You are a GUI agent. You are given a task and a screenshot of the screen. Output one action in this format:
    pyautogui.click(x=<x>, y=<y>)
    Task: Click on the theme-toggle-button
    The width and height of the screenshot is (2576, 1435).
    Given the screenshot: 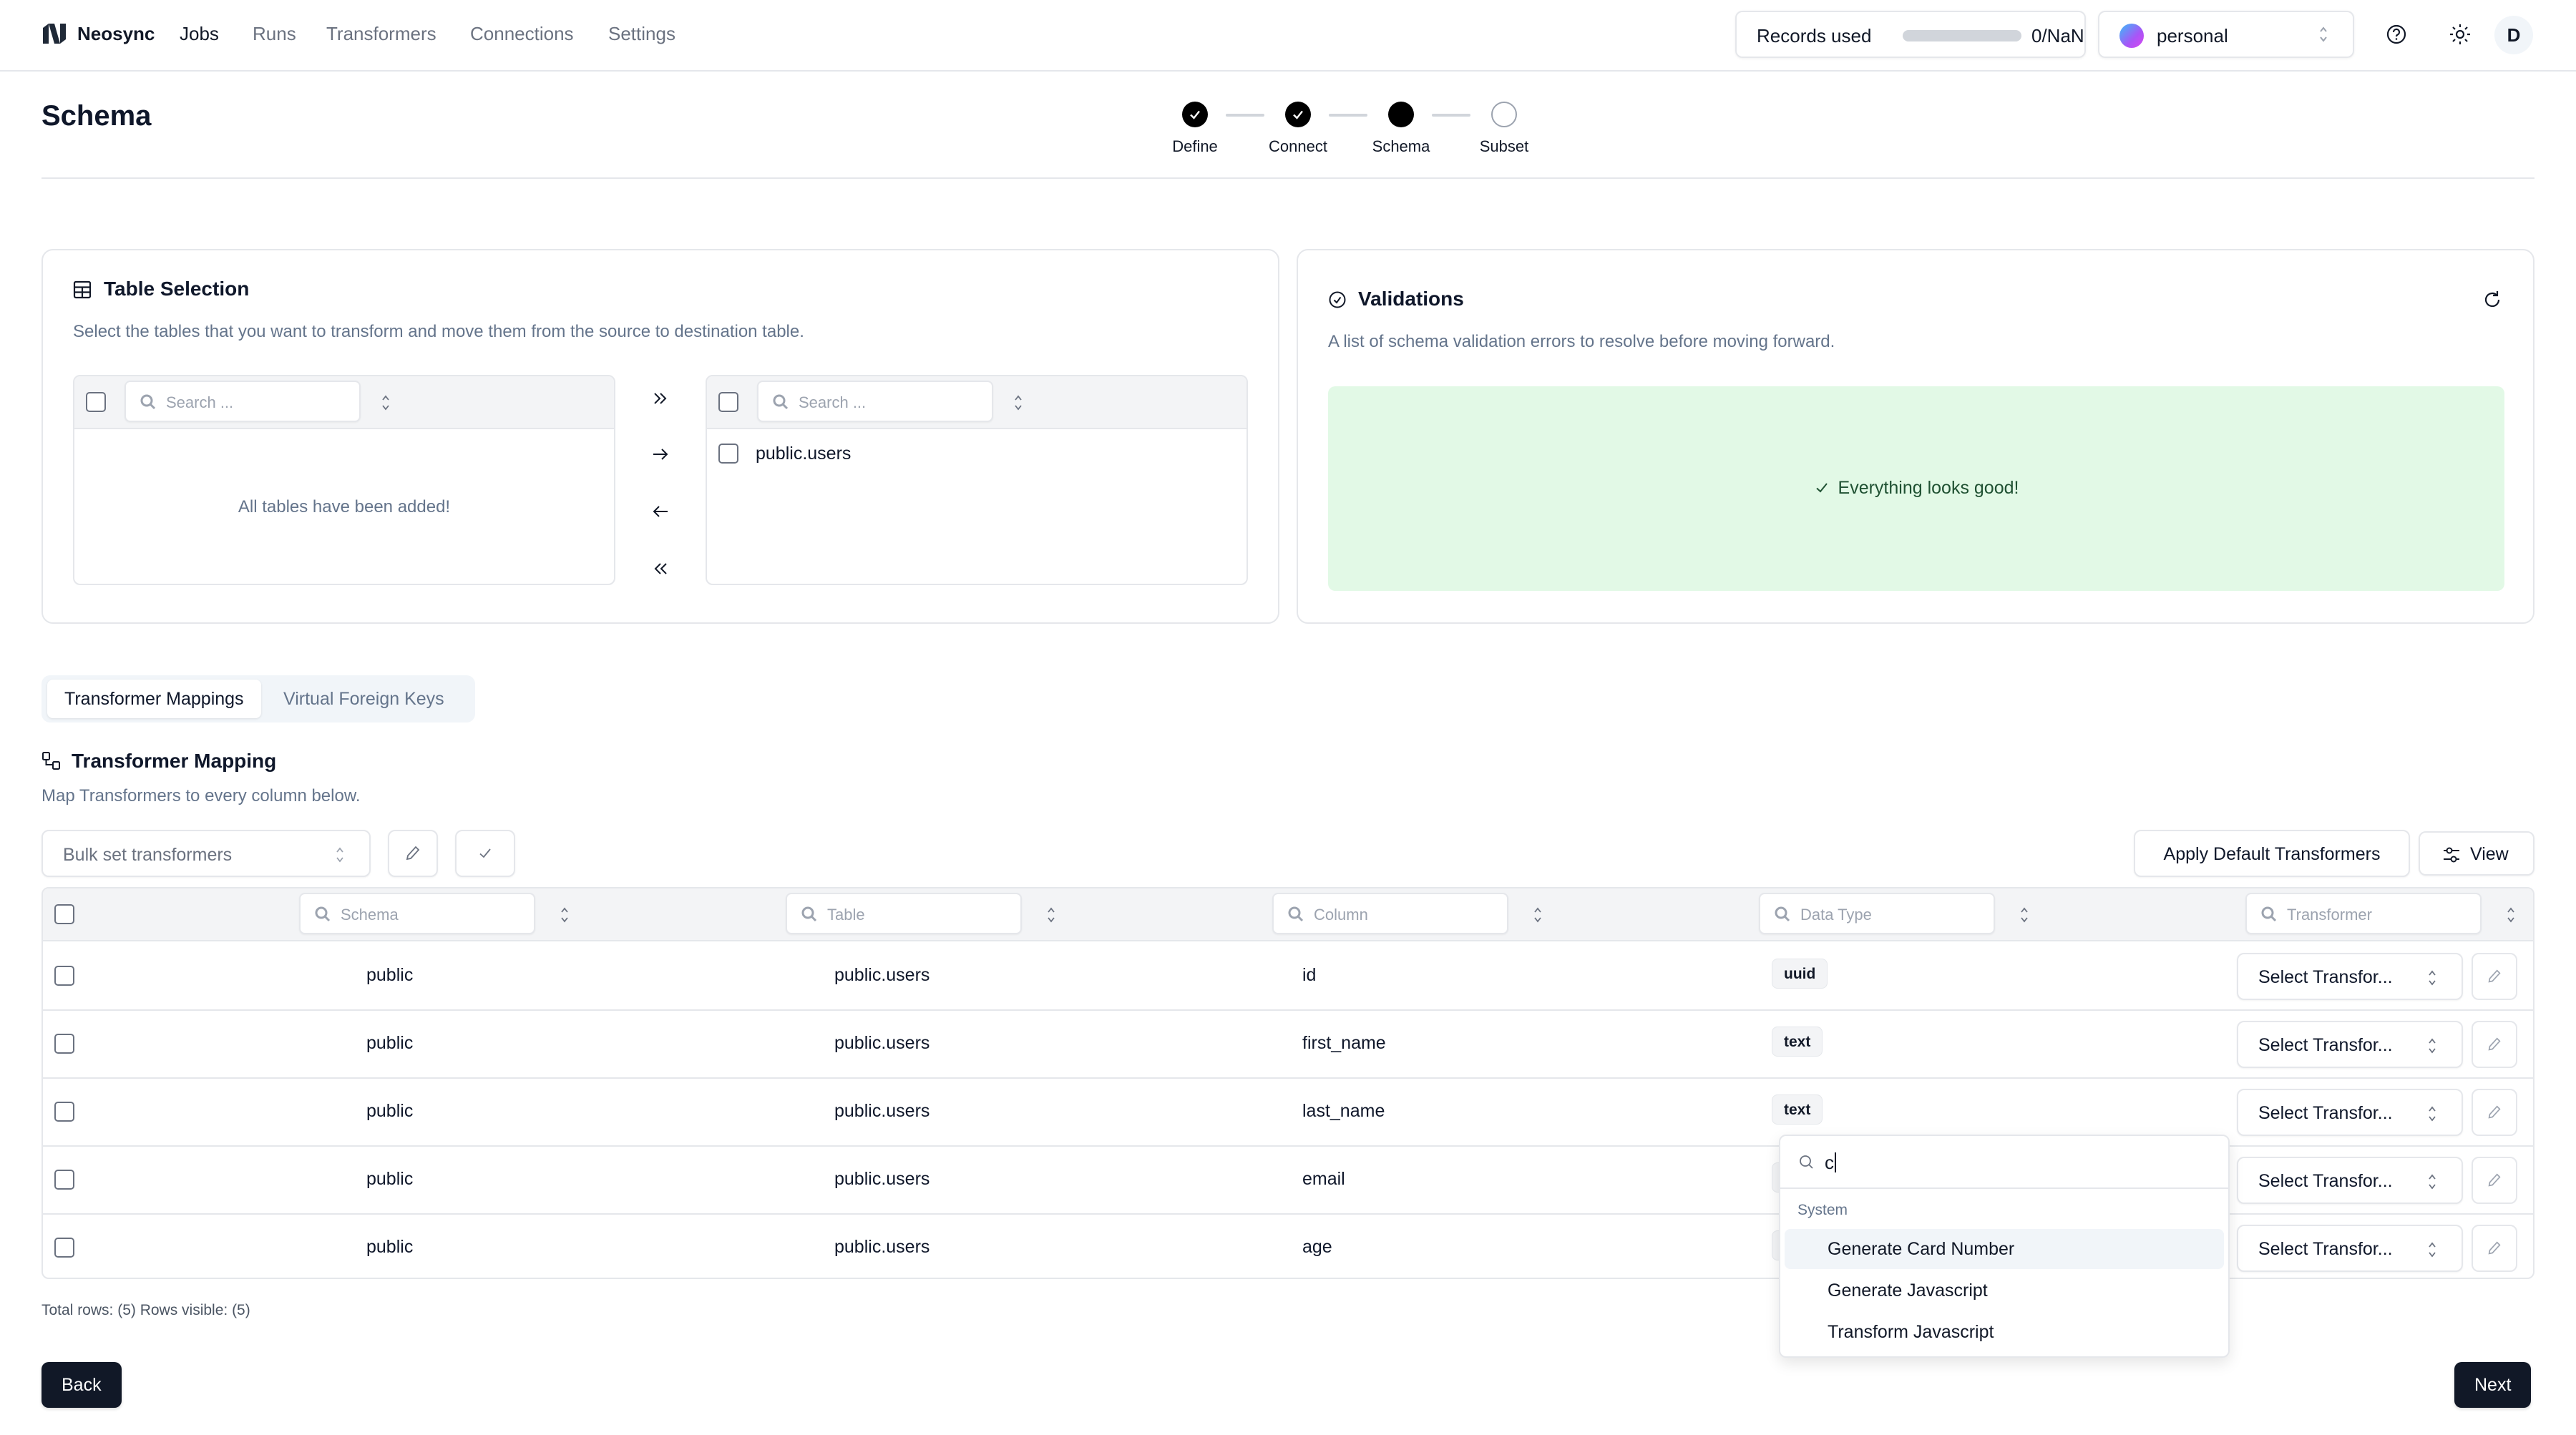 What is the action you would take?
    pyautogui.click(x=2460, y=34)
    